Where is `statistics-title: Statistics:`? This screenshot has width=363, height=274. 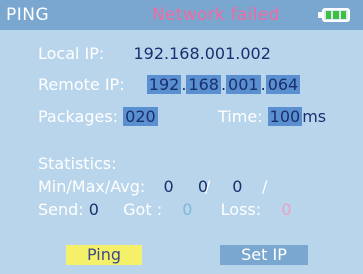 statistics-title: Statistics: is located at coordinates (77, 163).